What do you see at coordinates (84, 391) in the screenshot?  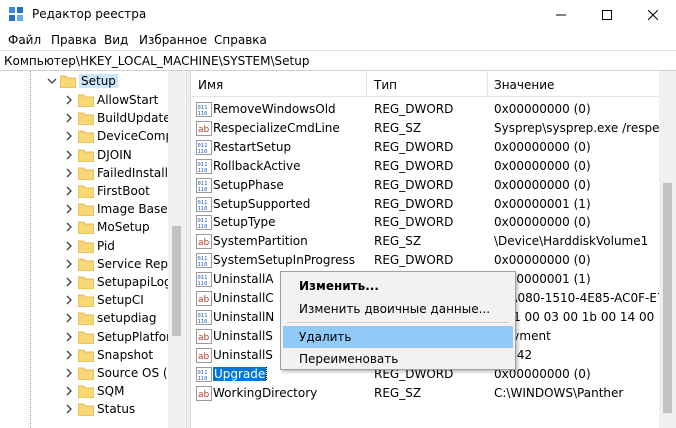 I see `tree-item: SQM` at bounding box center [84, 391].